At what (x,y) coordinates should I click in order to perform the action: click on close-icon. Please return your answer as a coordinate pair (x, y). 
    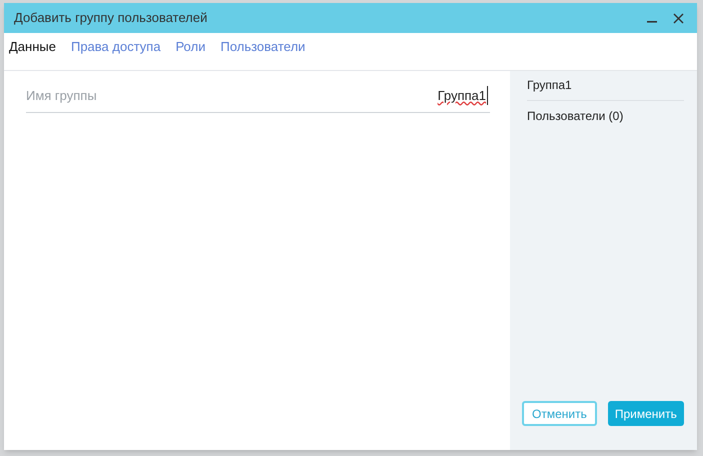
    Looking at the image, I should click on (678, 18).